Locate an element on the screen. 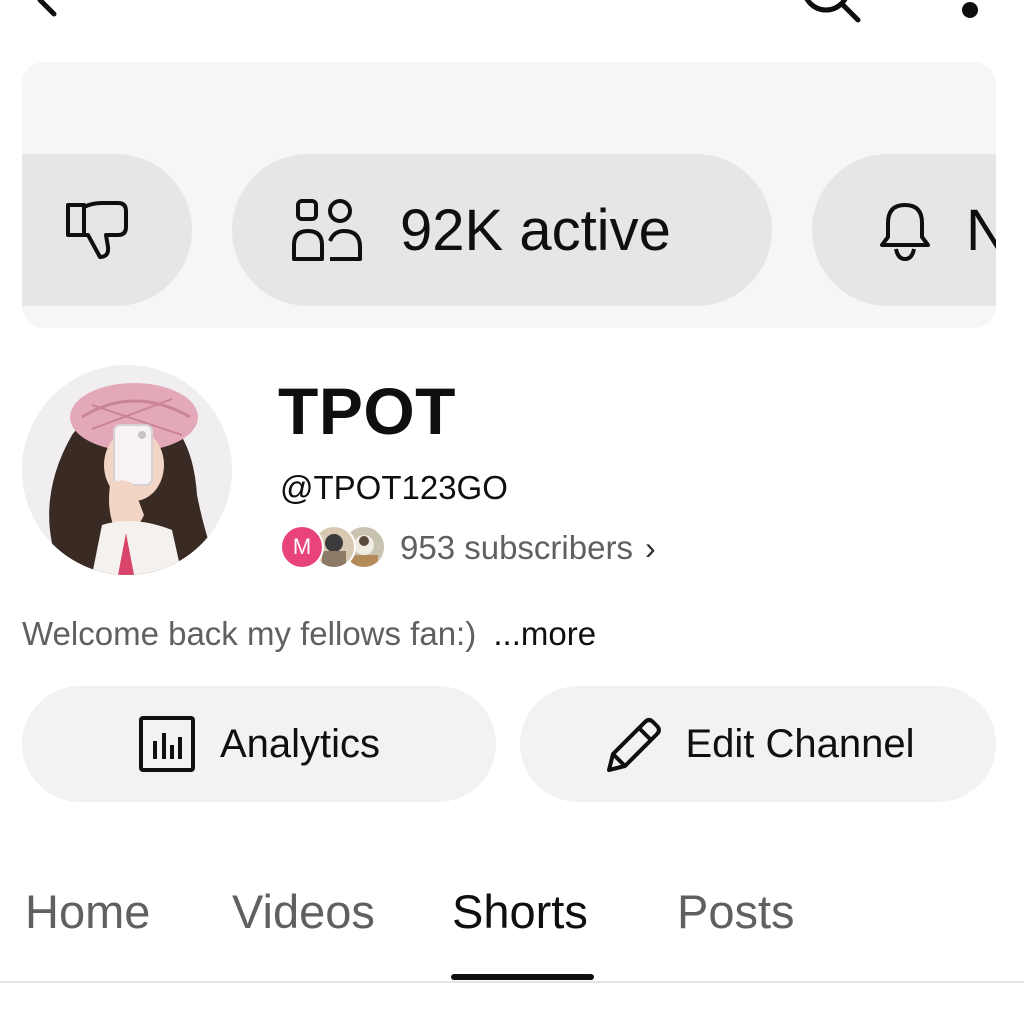 Image resolution: width=1024 pixels, height=1024 pixels. channel-name: TPOT is located at coordinates (367, 411).